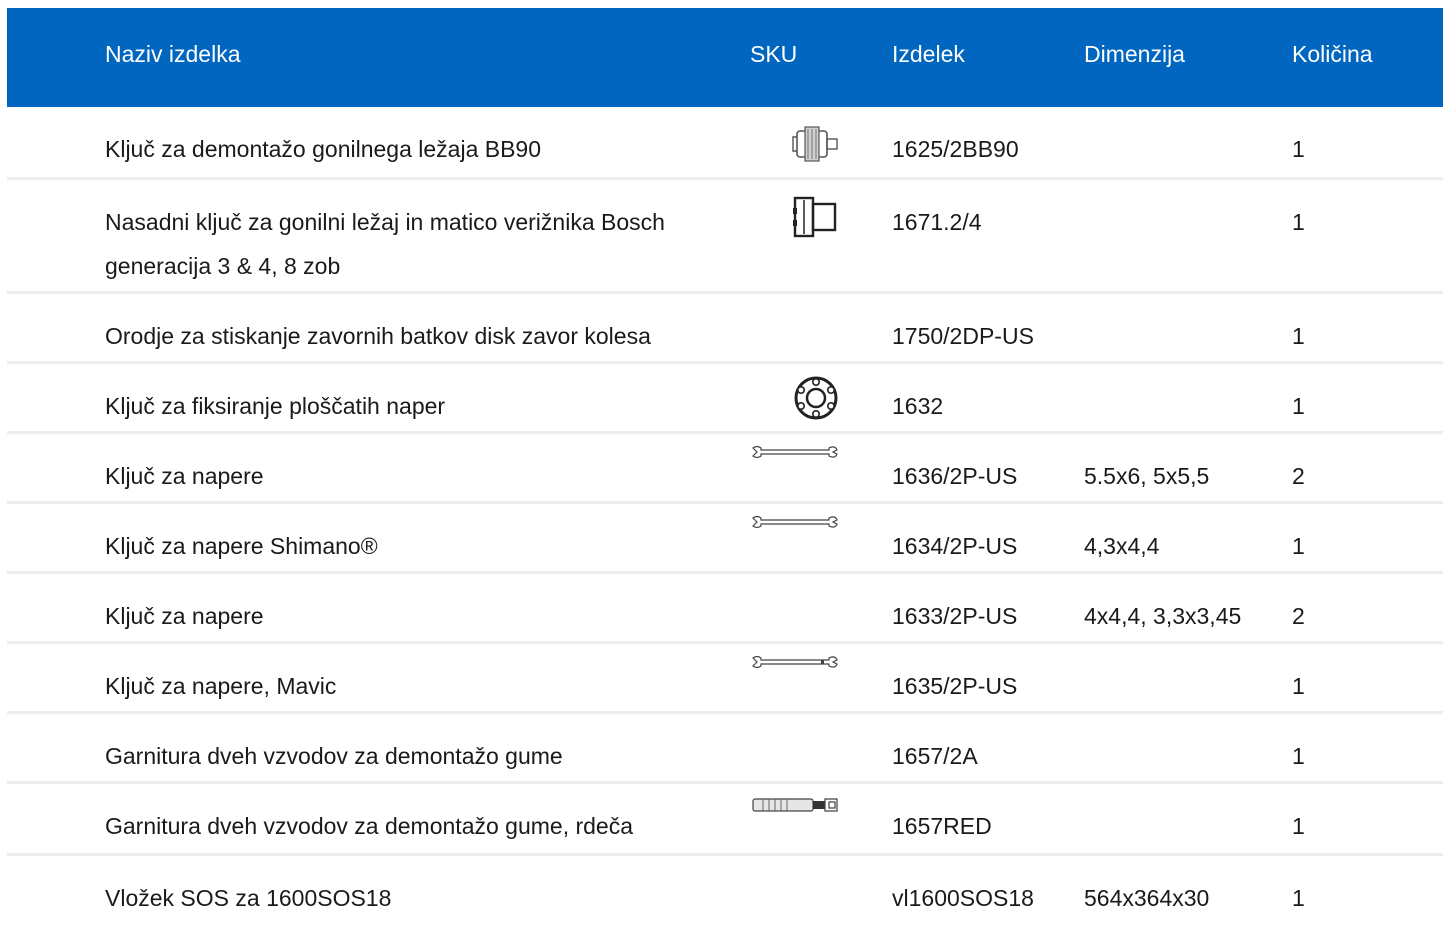  Describe the element at coordinates (942, 826) in the screenshot. I see `product-code: 1657RED` at that location.